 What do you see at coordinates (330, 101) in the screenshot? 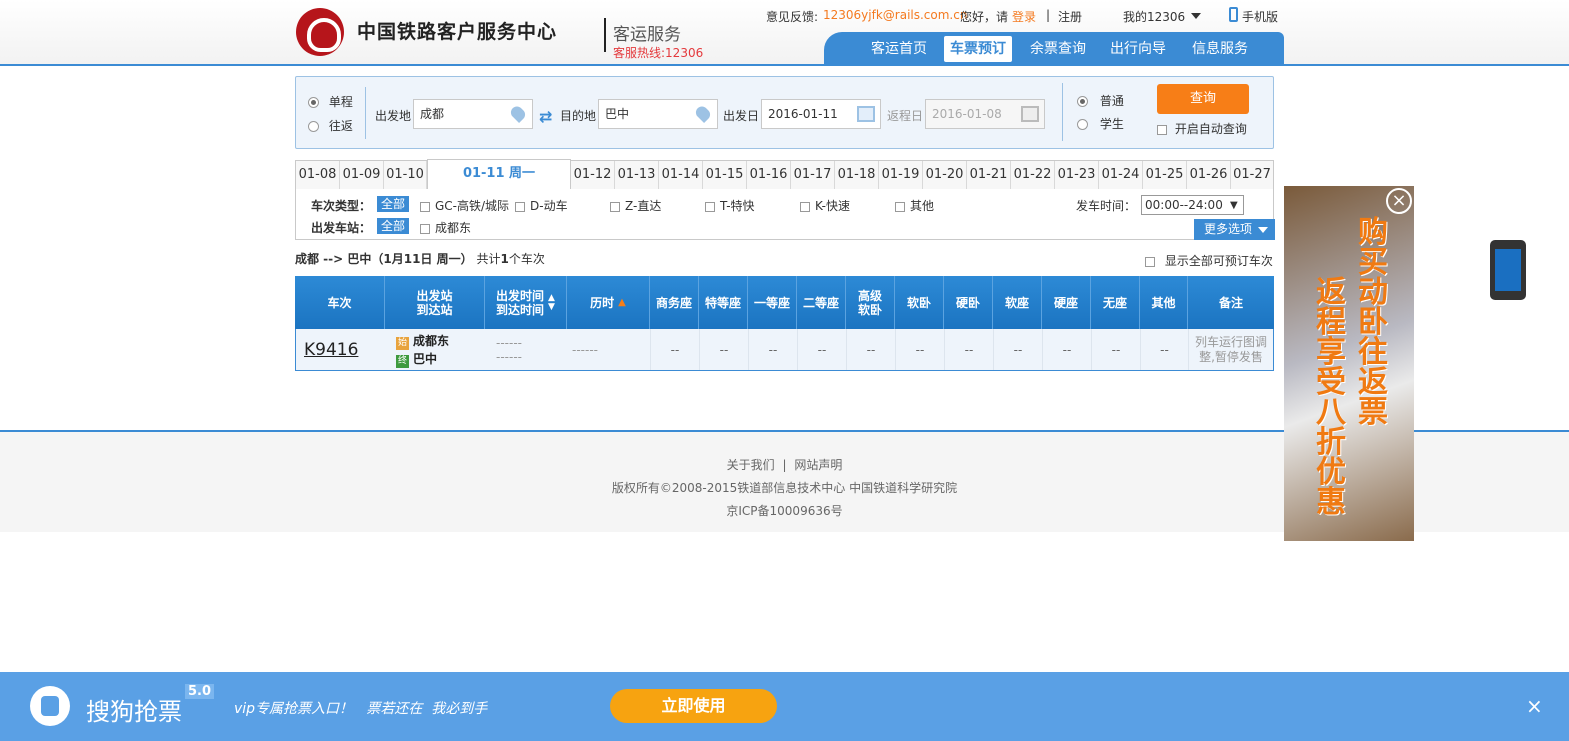
I see `trip-oneway-option: 单程` at bounding box center [330, 101].